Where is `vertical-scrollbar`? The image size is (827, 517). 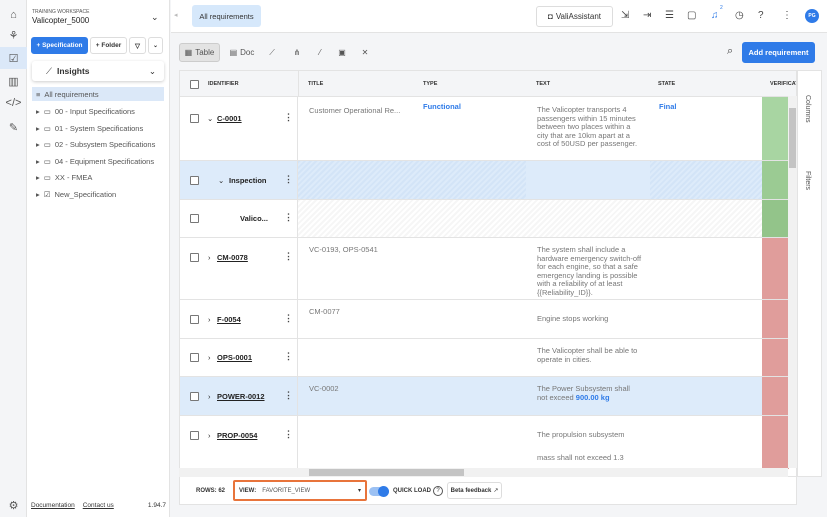
vertical-scrollbar is located at coordinates (792, 282).